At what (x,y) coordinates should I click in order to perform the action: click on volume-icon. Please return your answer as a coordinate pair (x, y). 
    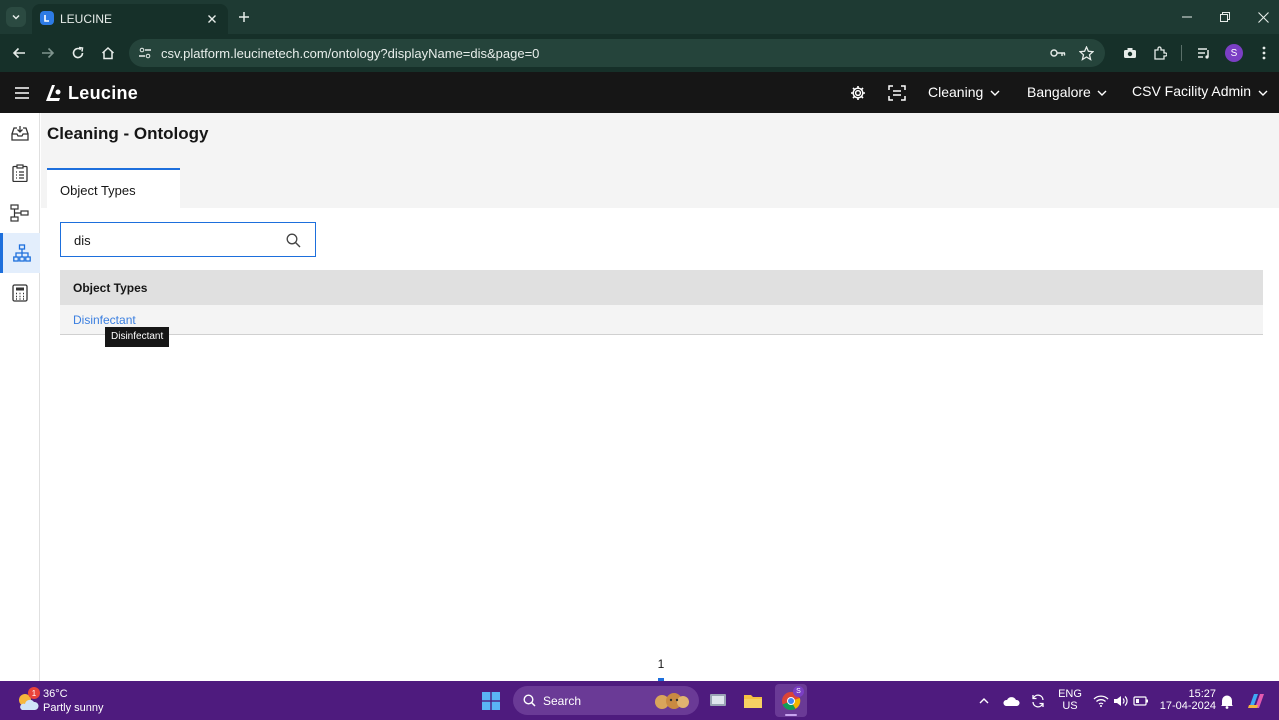
    Looking at the image, I should click on (1121, 701).